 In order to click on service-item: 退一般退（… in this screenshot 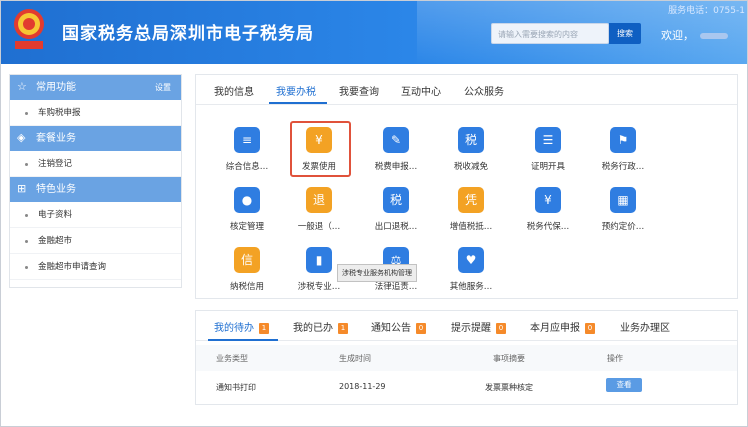, I will do `click(319, 209)`.